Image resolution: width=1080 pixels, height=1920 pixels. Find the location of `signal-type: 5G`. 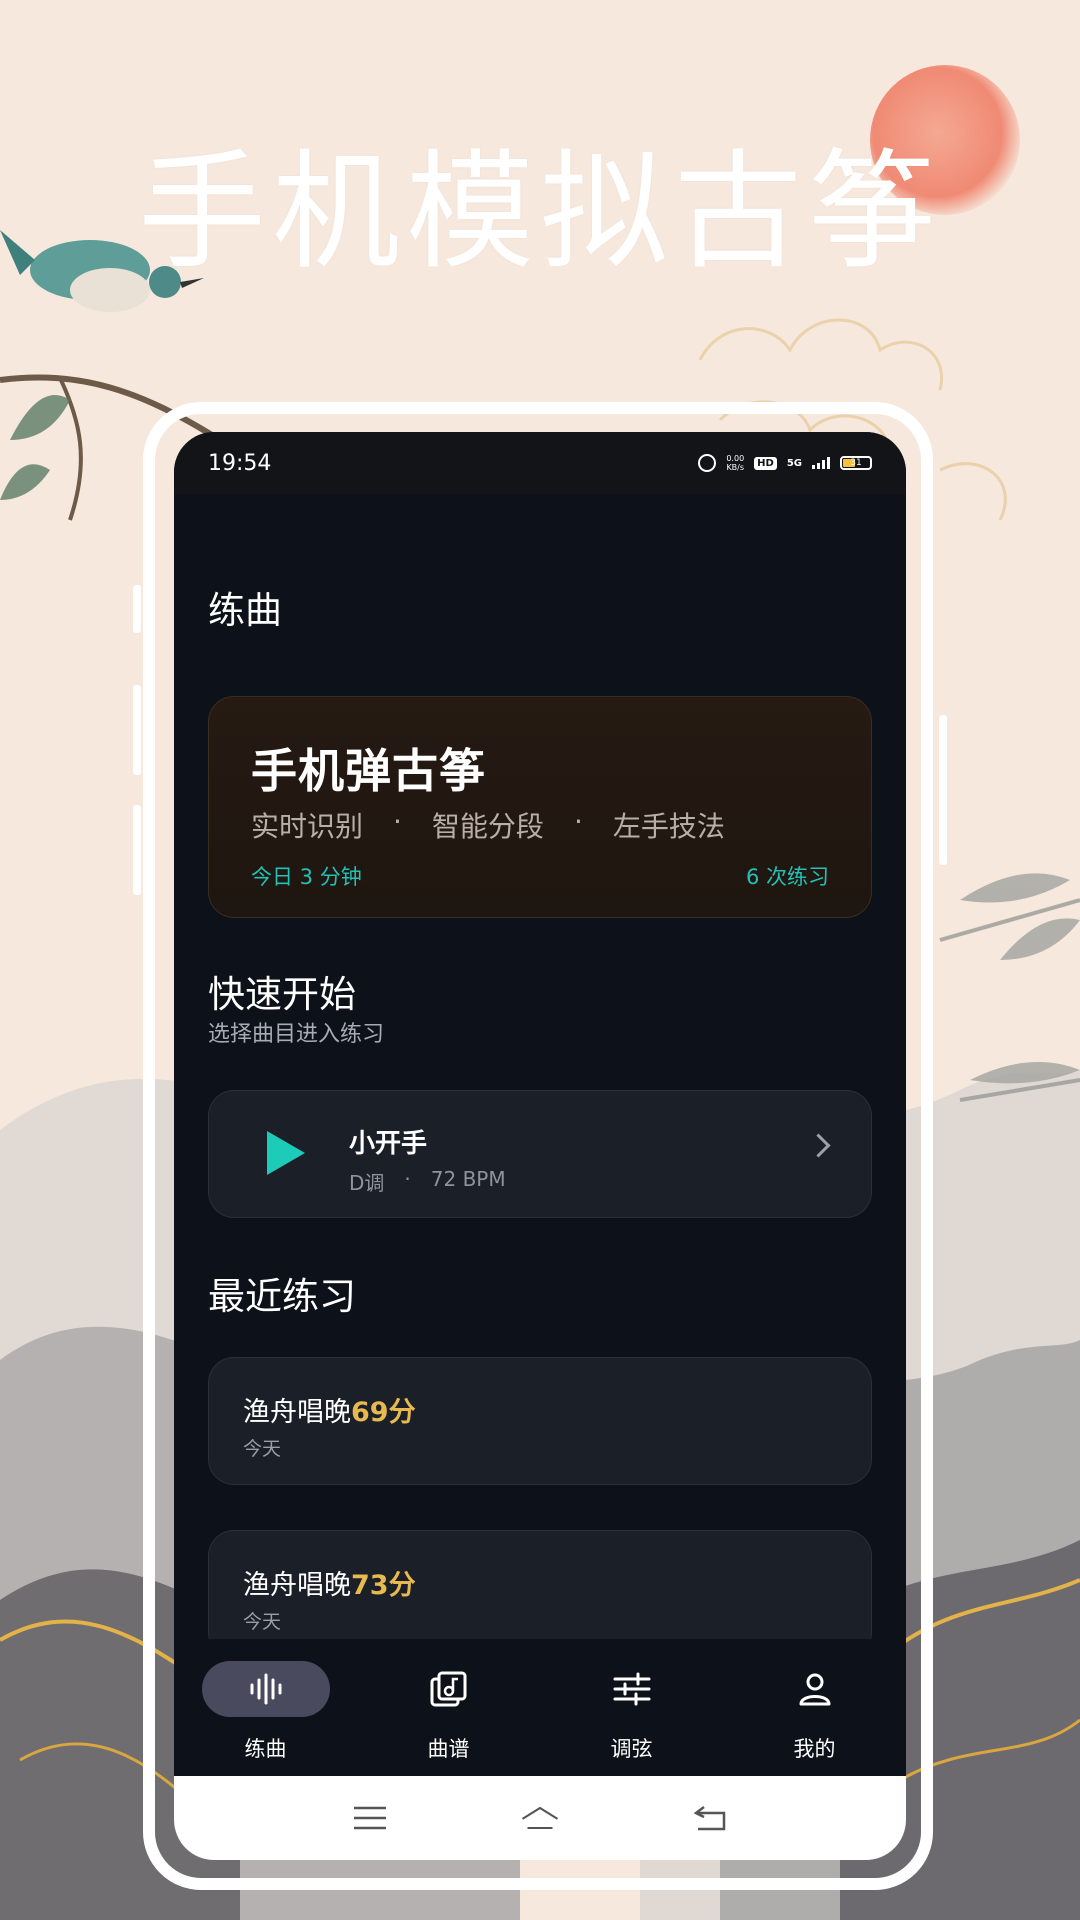

signal-type: 5G is located at coordinates (794, 463).